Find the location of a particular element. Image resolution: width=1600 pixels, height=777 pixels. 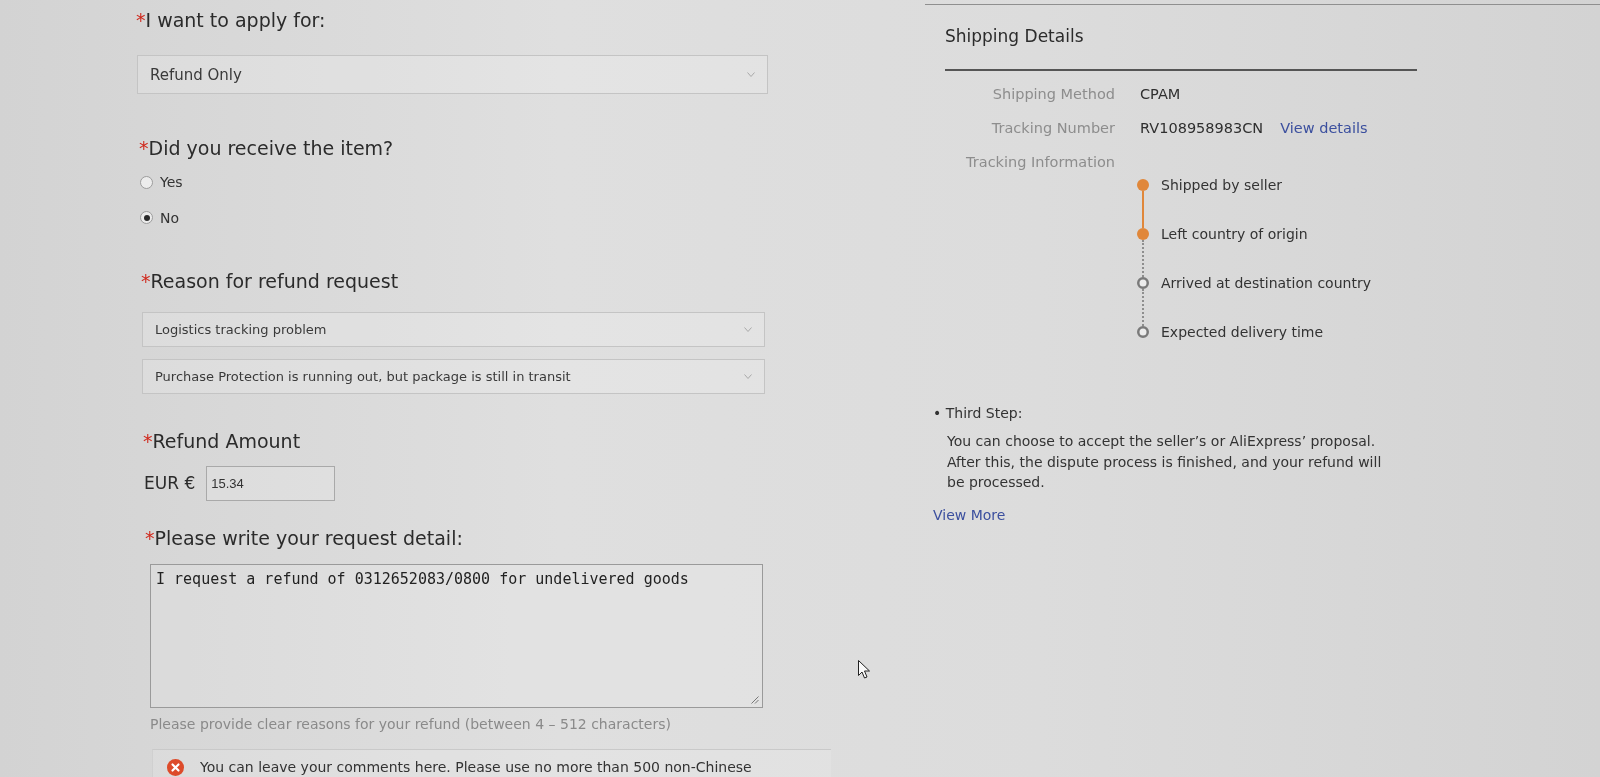

resize-grip-icon is located at coordinates (755, 699).